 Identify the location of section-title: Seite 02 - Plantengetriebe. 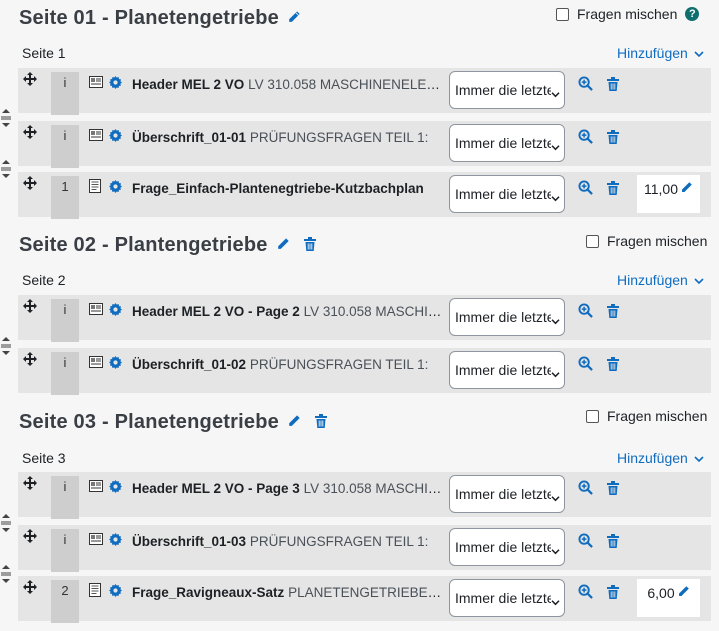
(143, 245).